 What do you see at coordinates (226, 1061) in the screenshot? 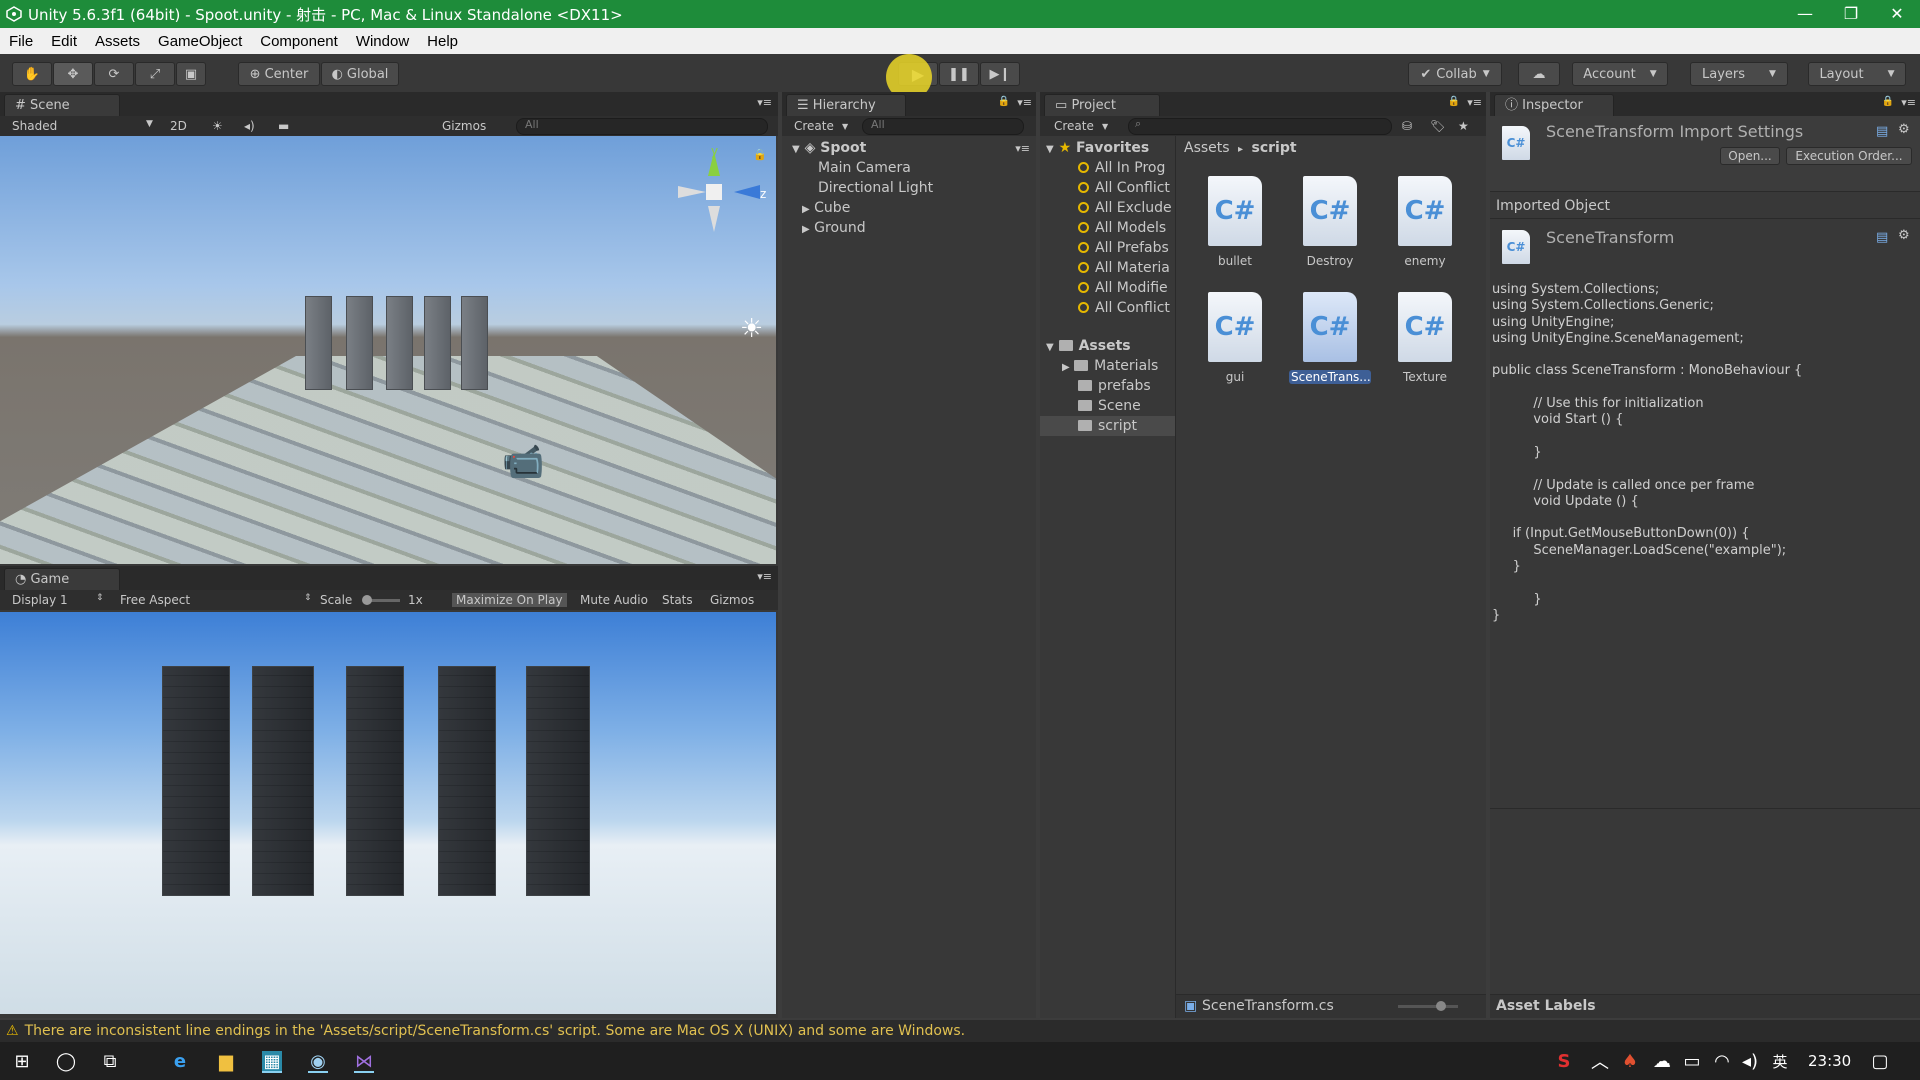
I see `file-explorer-icon: ▆` at bounding box center [226, 1061].